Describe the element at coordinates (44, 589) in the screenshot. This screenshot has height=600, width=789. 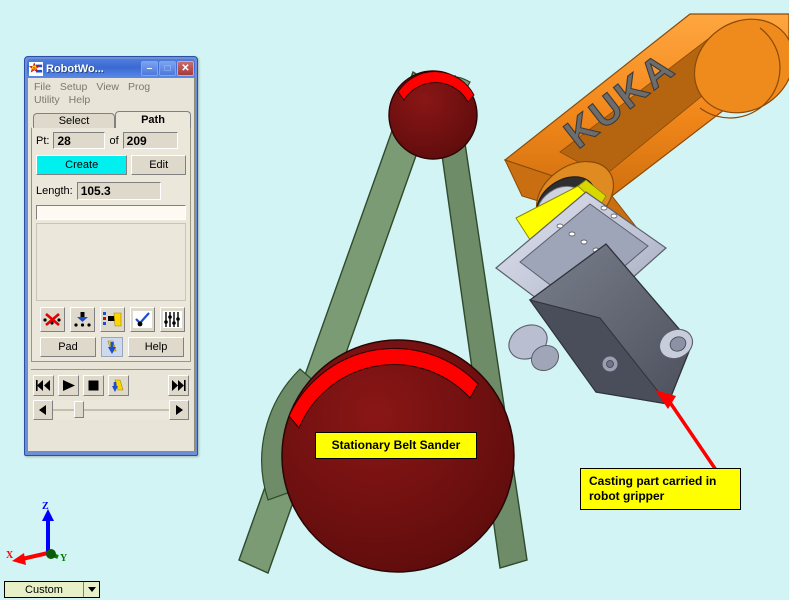
I see `view-preset-value: Custom` at that location.